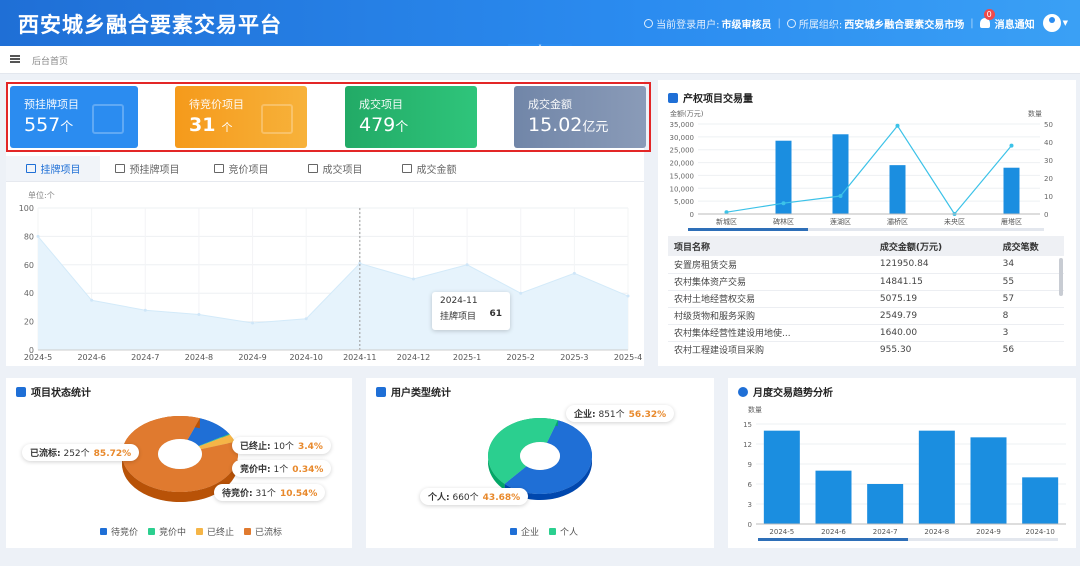 The image size is (1080, 566). I want to click on right-tick-label: 20, so click(1048, 179).